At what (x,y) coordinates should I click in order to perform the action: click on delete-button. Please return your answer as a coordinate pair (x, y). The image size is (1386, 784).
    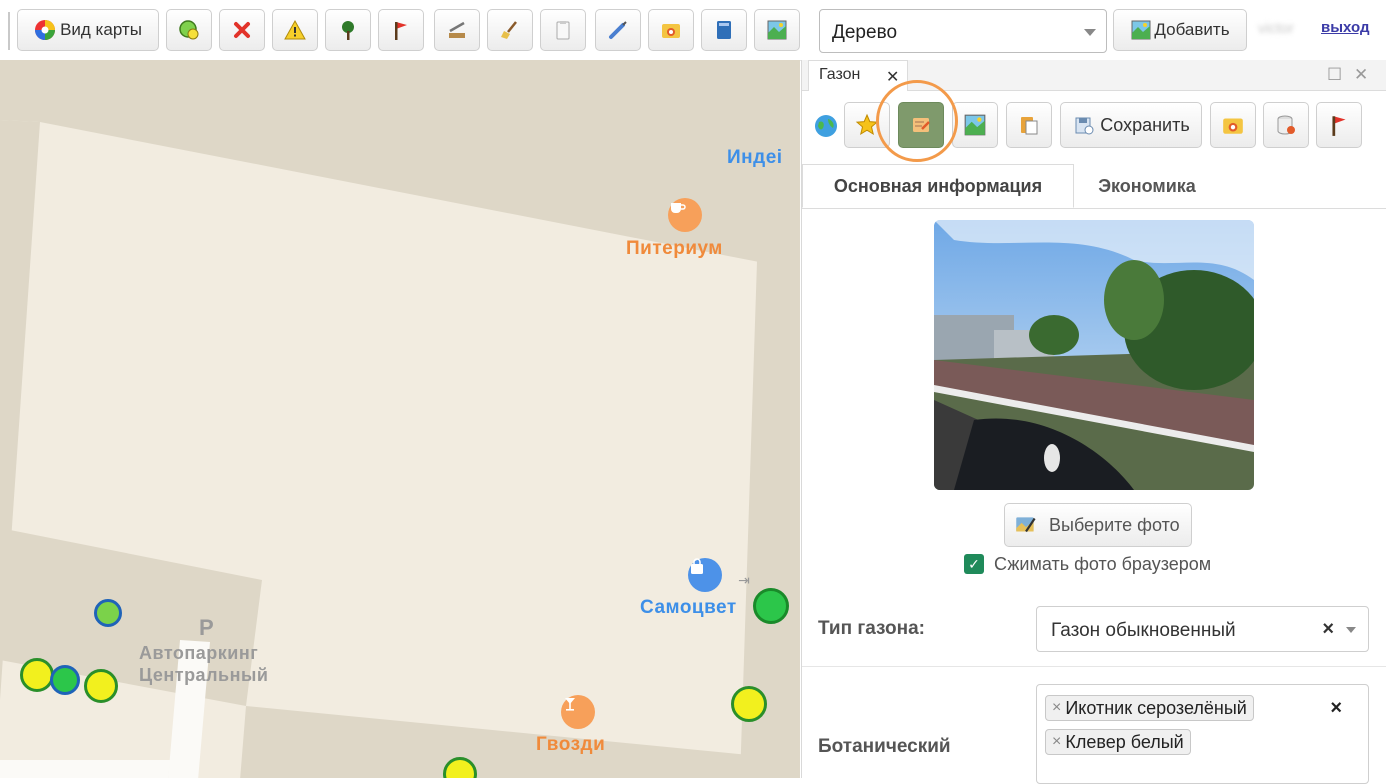
    Looking at the image, I should click on (242, 30).